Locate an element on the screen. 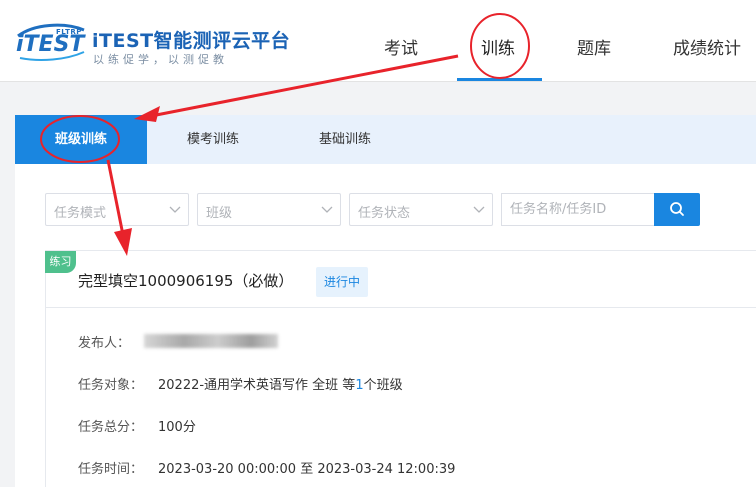 The width and height of the screenshot is (756, 487). brand-title: iTEST智能测评云平台 is located at coordinates (191, 41).